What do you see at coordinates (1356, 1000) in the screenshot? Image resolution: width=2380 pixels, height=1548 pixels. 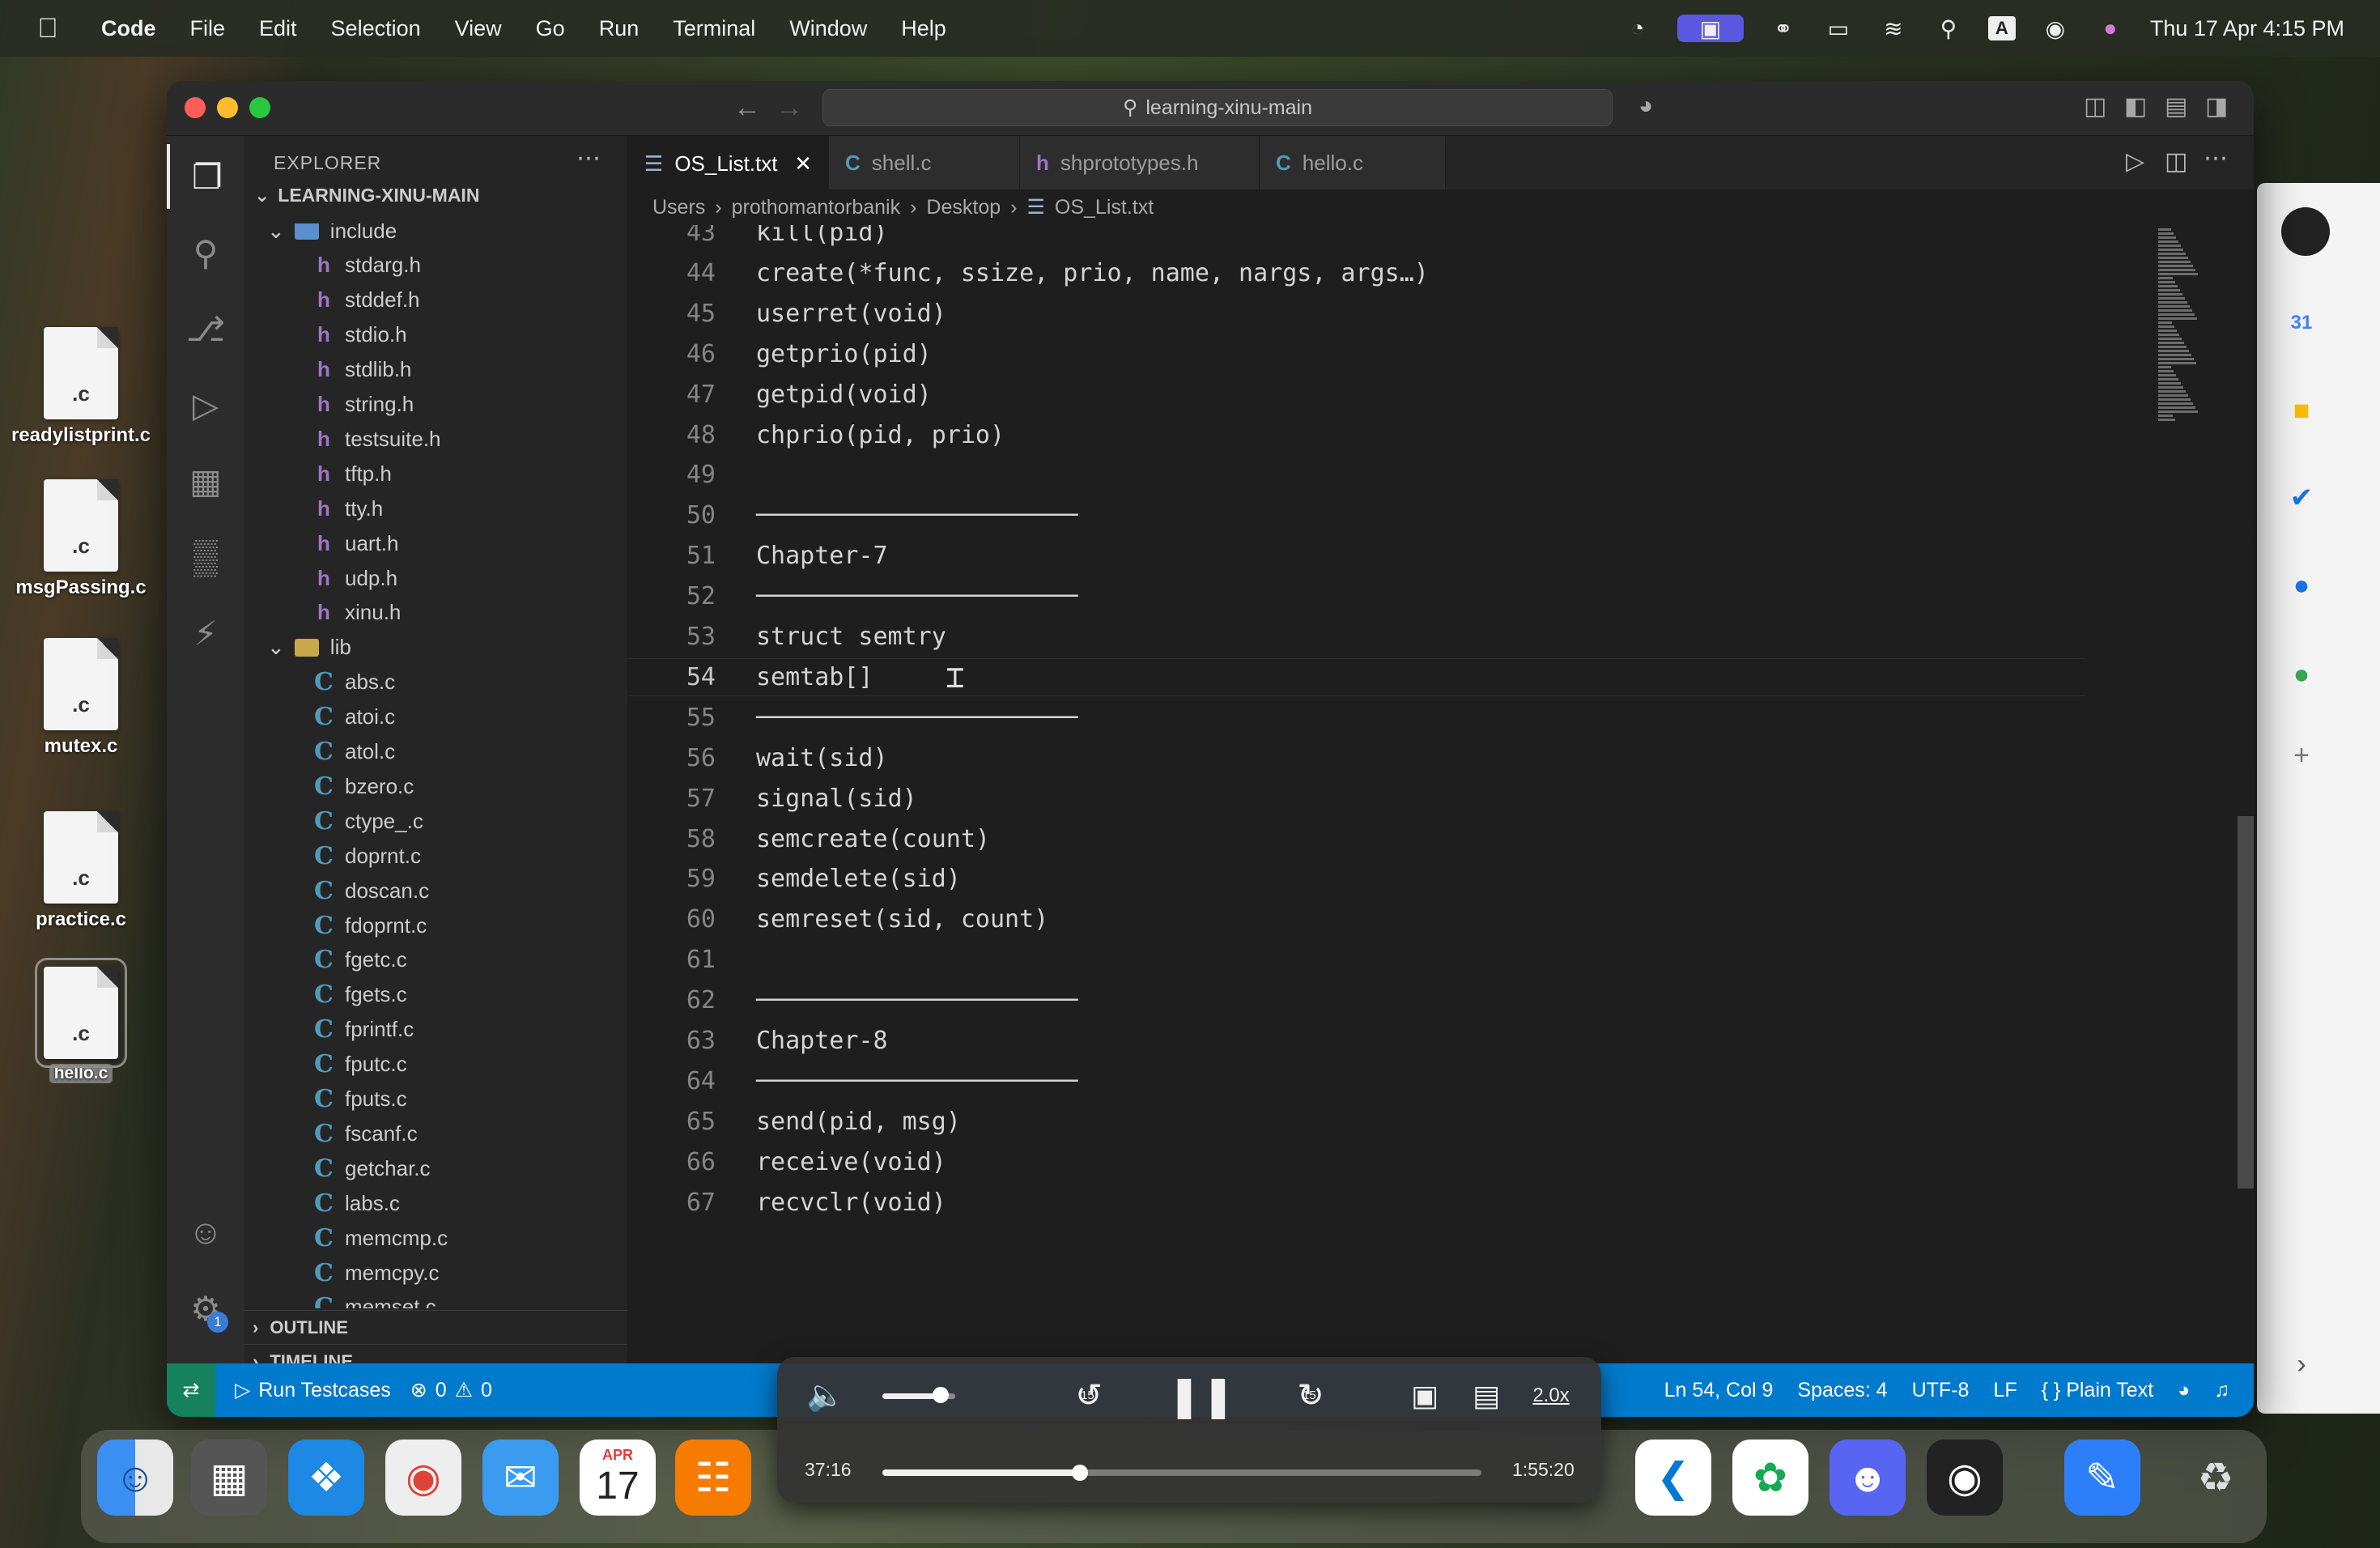 I see `code-line: 62 ──────────────────────` at bounding box center [1356, 1000].